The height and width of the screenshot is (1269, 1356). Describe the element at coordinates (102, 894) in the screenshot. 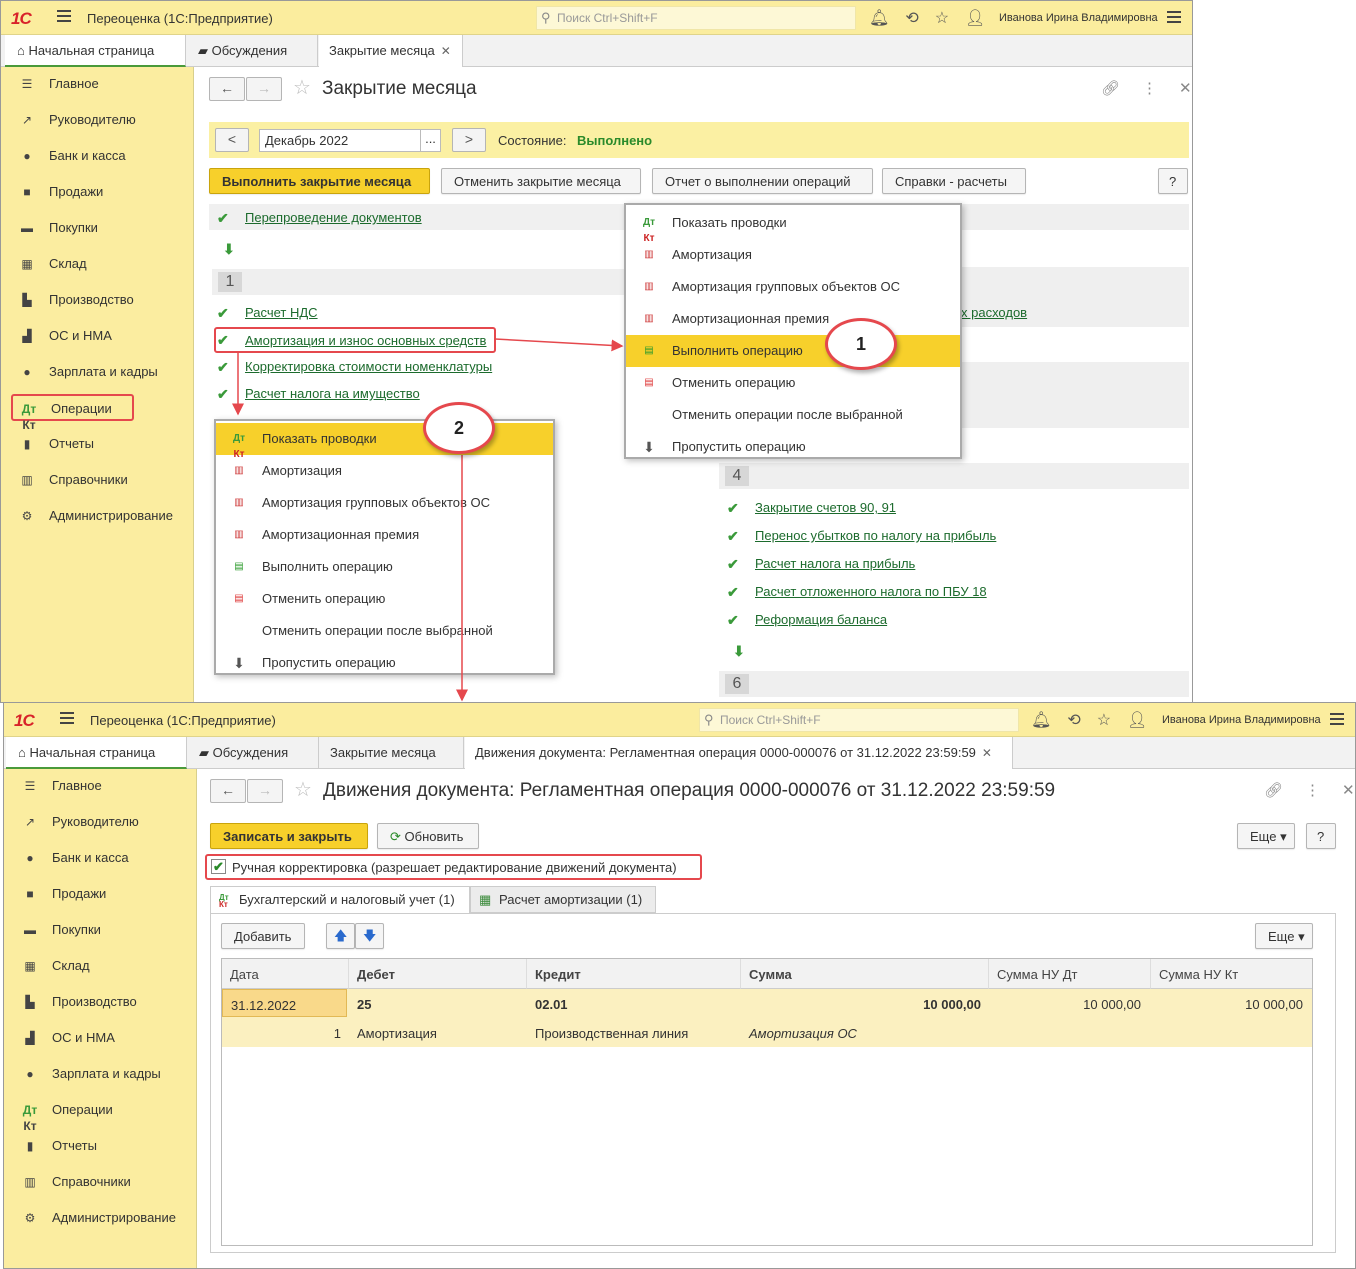

I see `sidebar-item-sales: ■ Продажи` at that location.